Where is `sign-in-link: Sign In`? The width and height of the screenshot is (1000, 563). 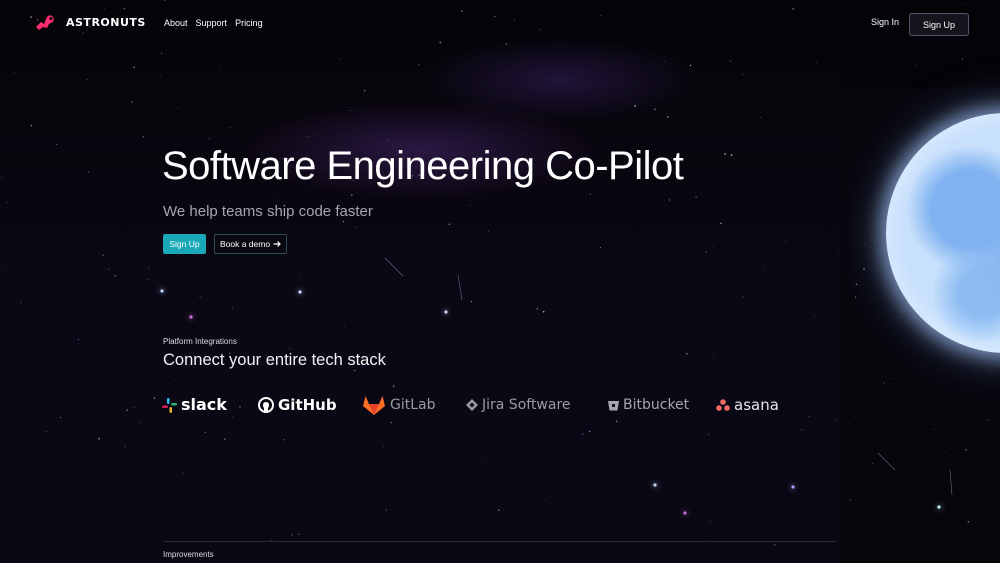 sign-in-link: Sign In is located at coordinates (885, 22).